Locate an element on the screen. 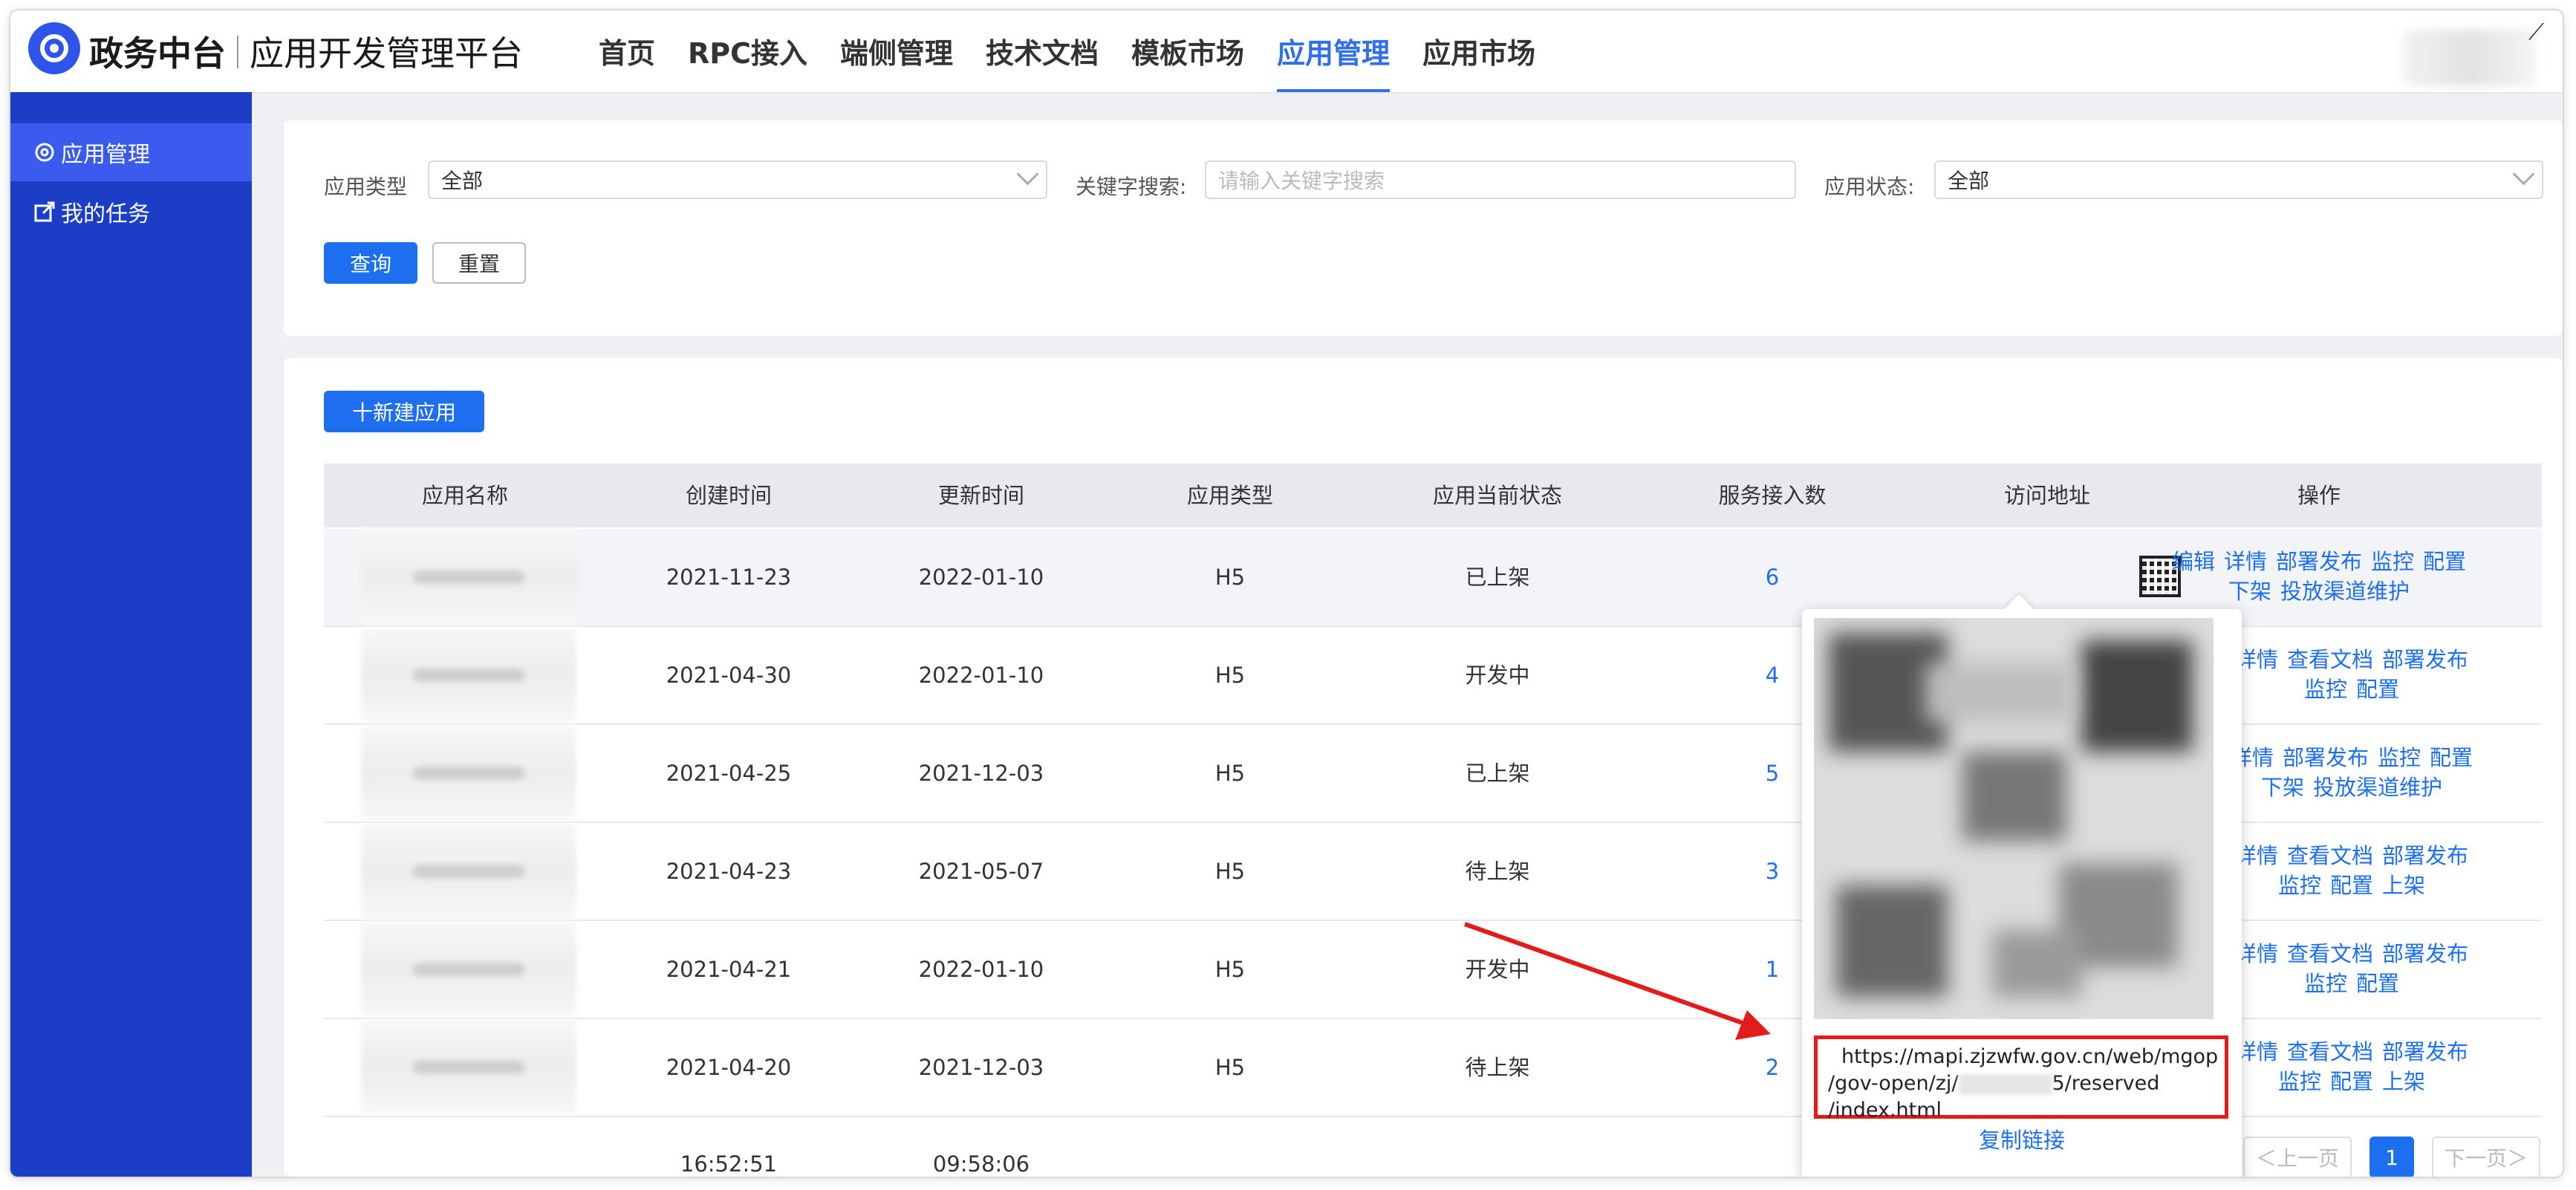 Image resolution: width=2576 pixels, height=1190 pixels. cell-updated: 2022-01-10 16:43:37 is located at coordinates (981, 1018).